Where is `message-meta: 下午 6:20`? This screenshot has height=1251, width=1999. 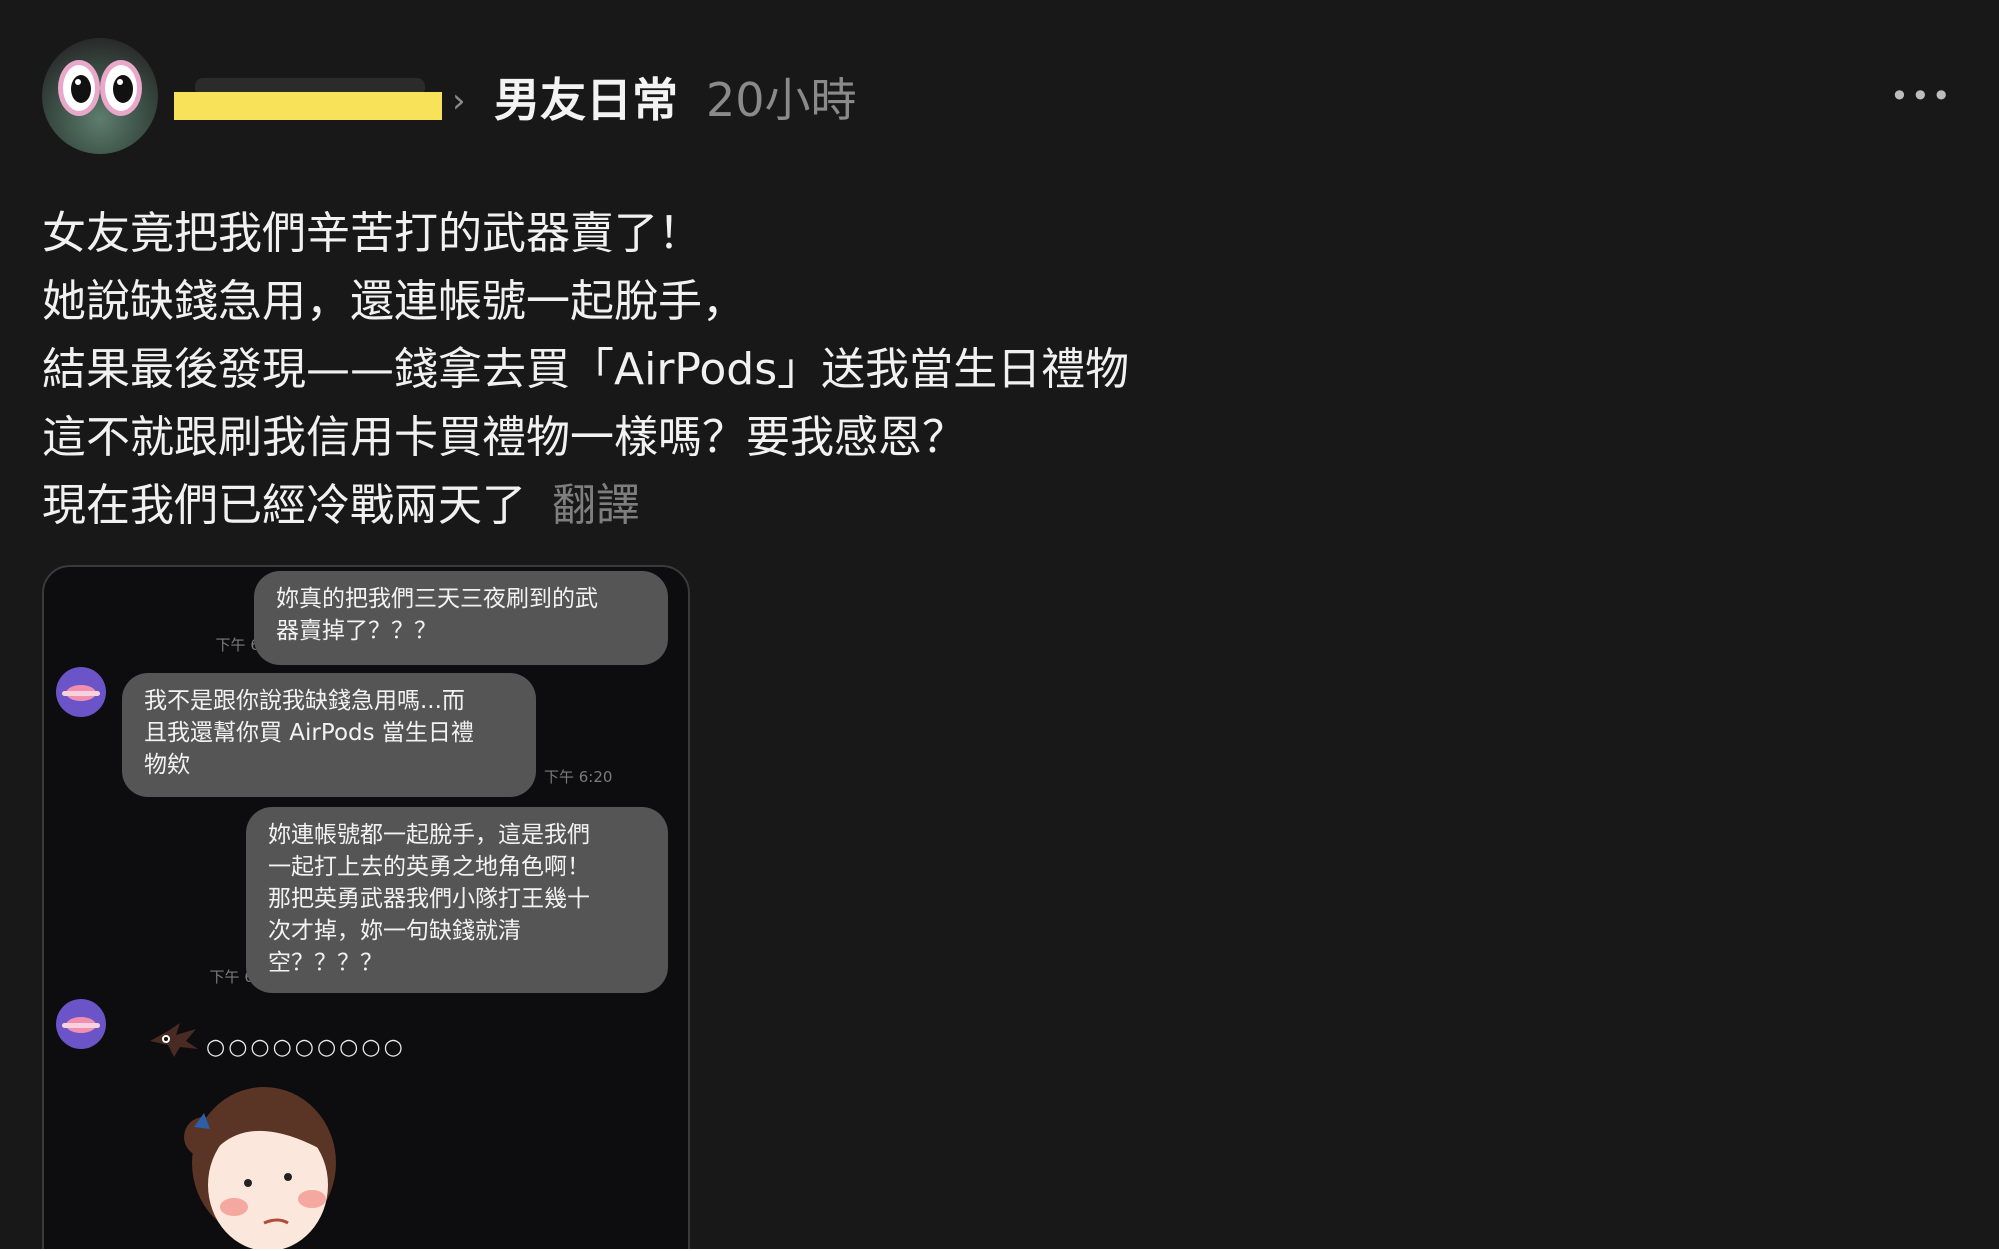 message-meta: 下午 6:20 is located at coordinates (599, 777).